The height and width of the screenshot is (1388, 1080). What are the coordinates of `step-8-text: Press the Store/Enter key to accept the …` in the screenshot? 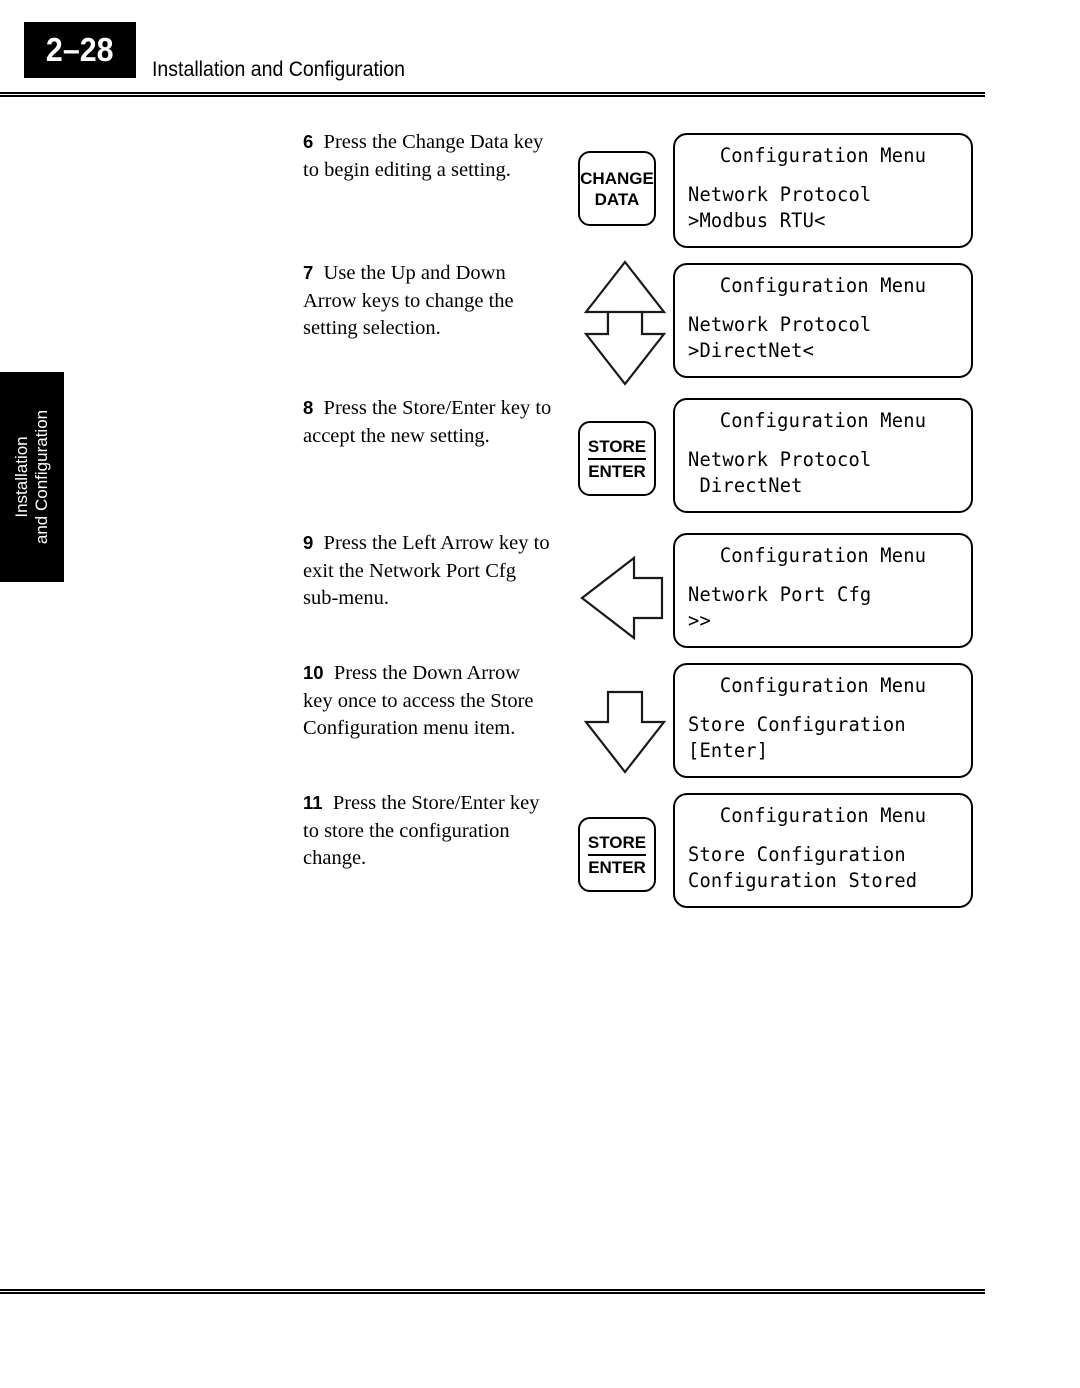 It's located at (427, 422).